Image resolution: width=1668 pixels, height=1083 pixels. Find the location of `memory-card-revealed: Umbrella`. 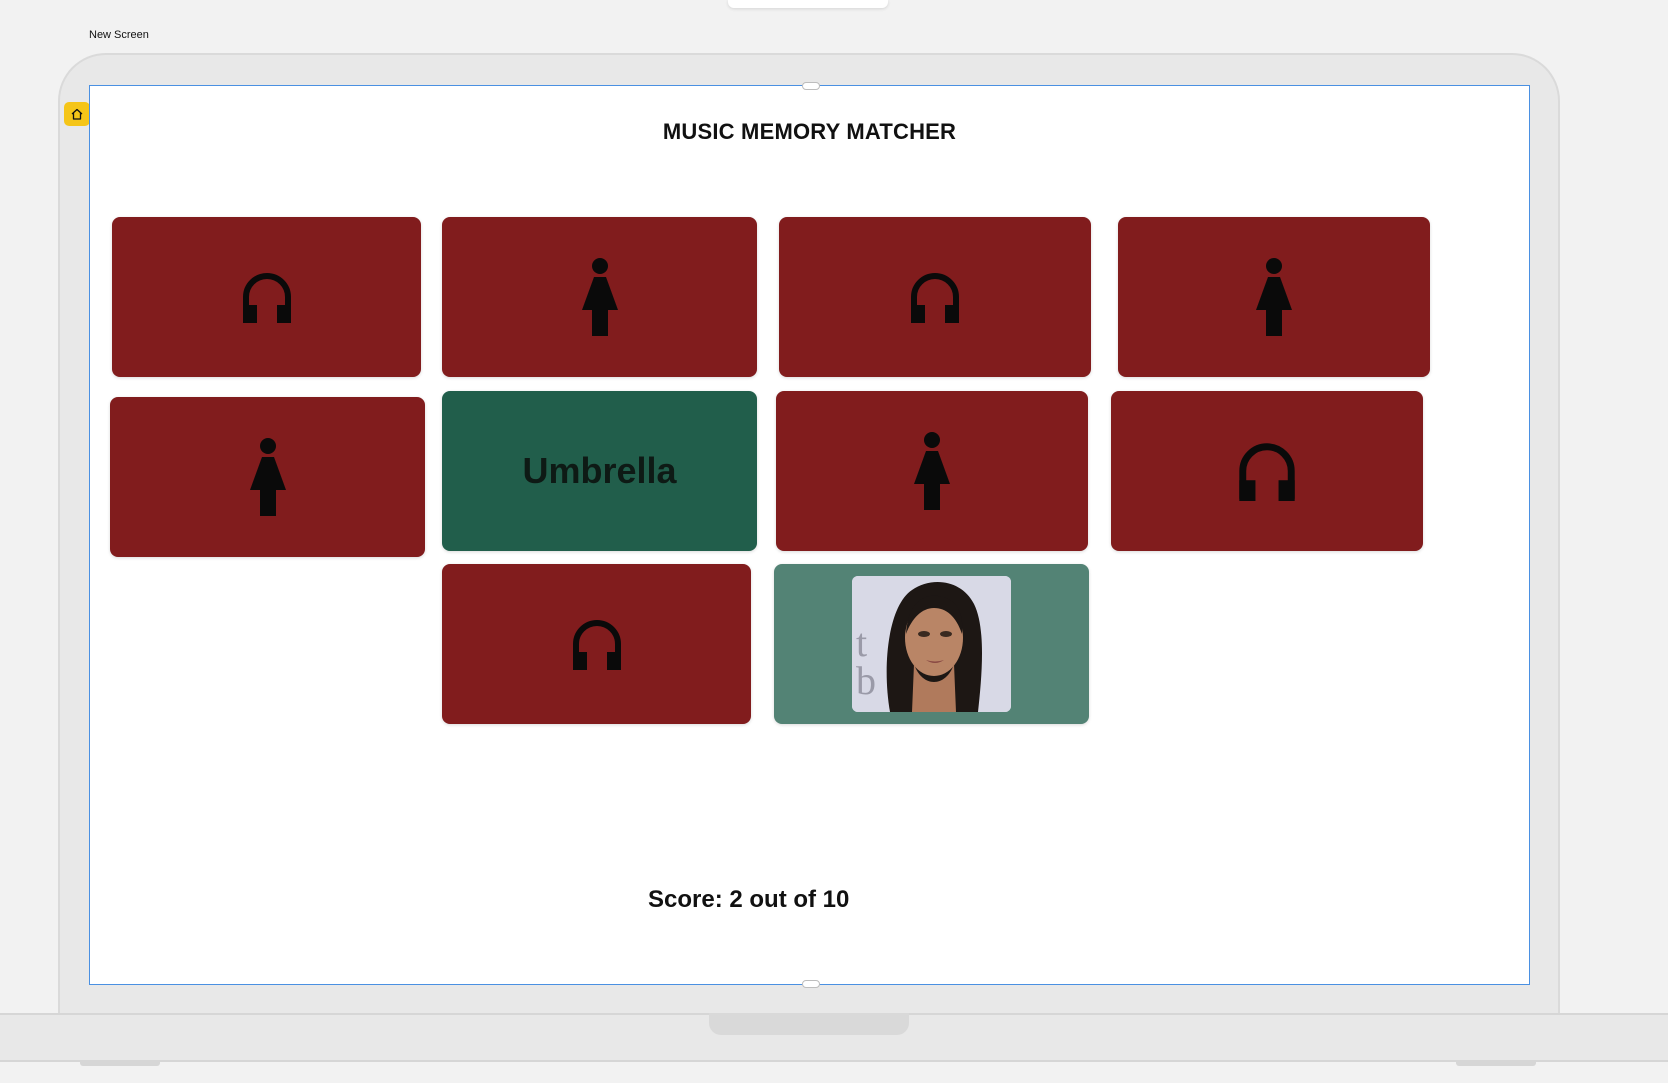

memory-card-revealed: Umbrella is located at coordinates (599, 471).